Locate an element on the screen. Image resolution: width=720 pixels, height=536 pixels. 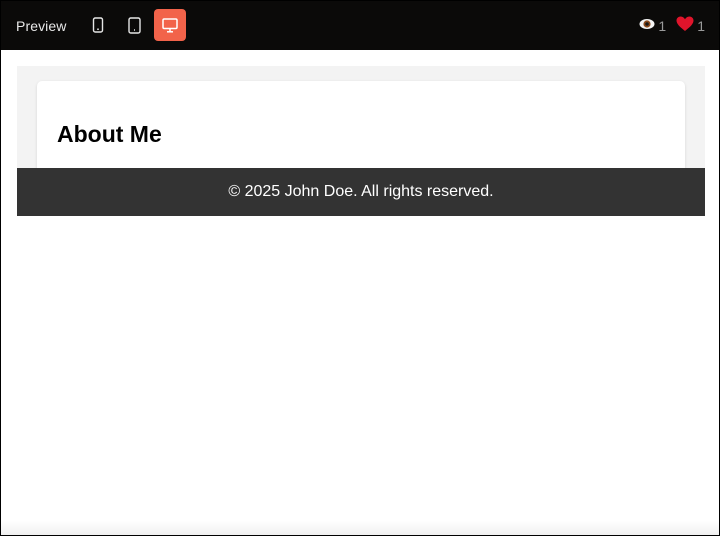
about-heading: About Me is located at coordinates (109, 134).